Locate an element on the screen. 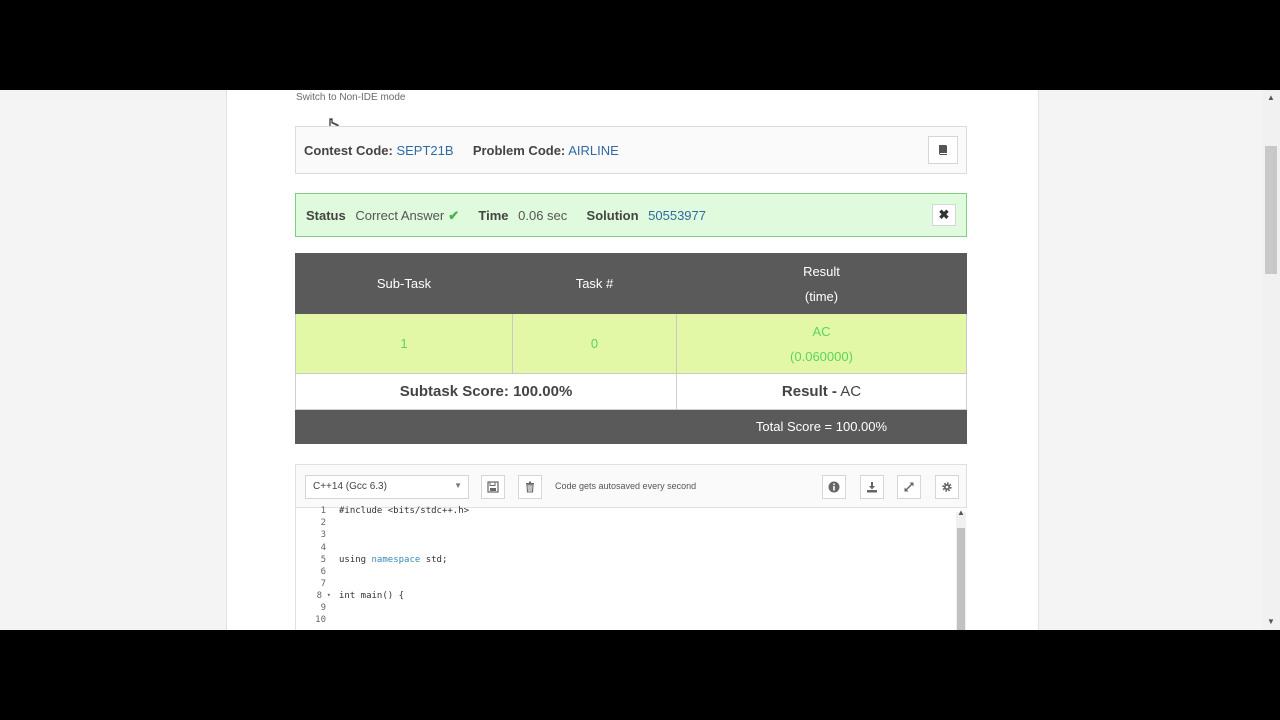  switch-non-ide-link: Switch to Non-IDE mode is located at coordinates (351, 97).